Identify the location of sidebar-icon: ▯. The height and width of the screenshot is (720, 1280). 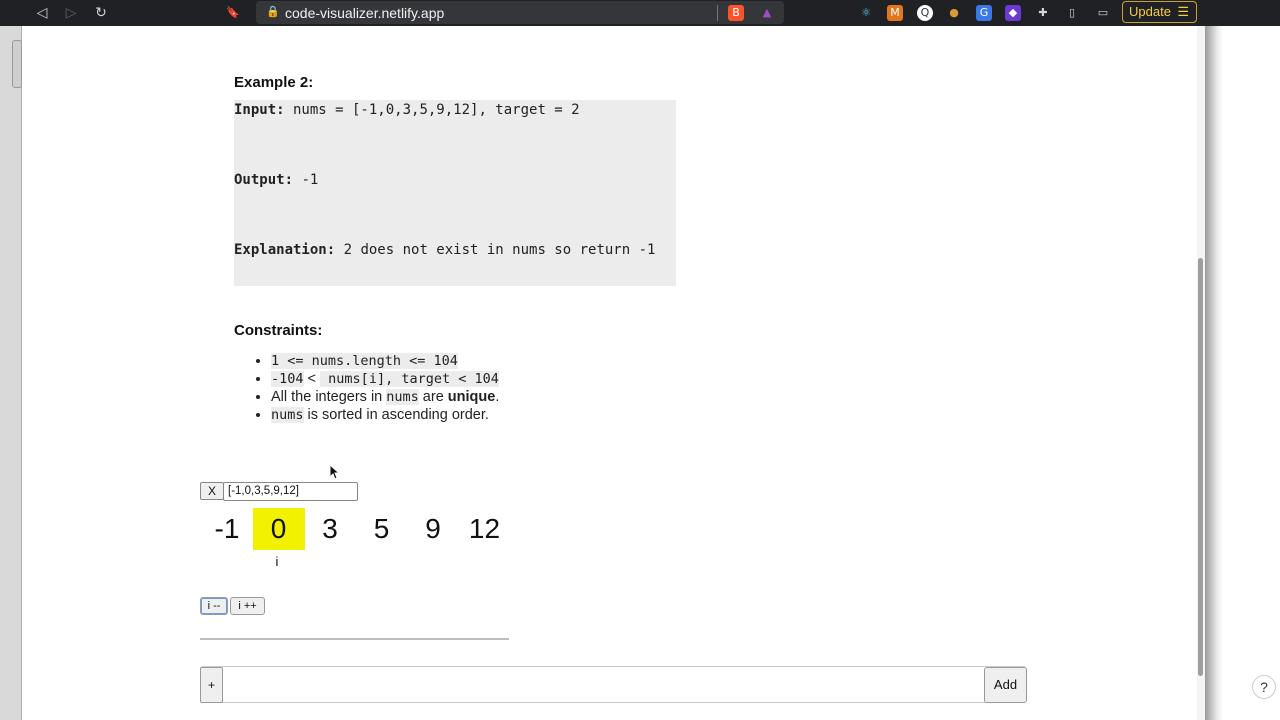
(1072, 13).